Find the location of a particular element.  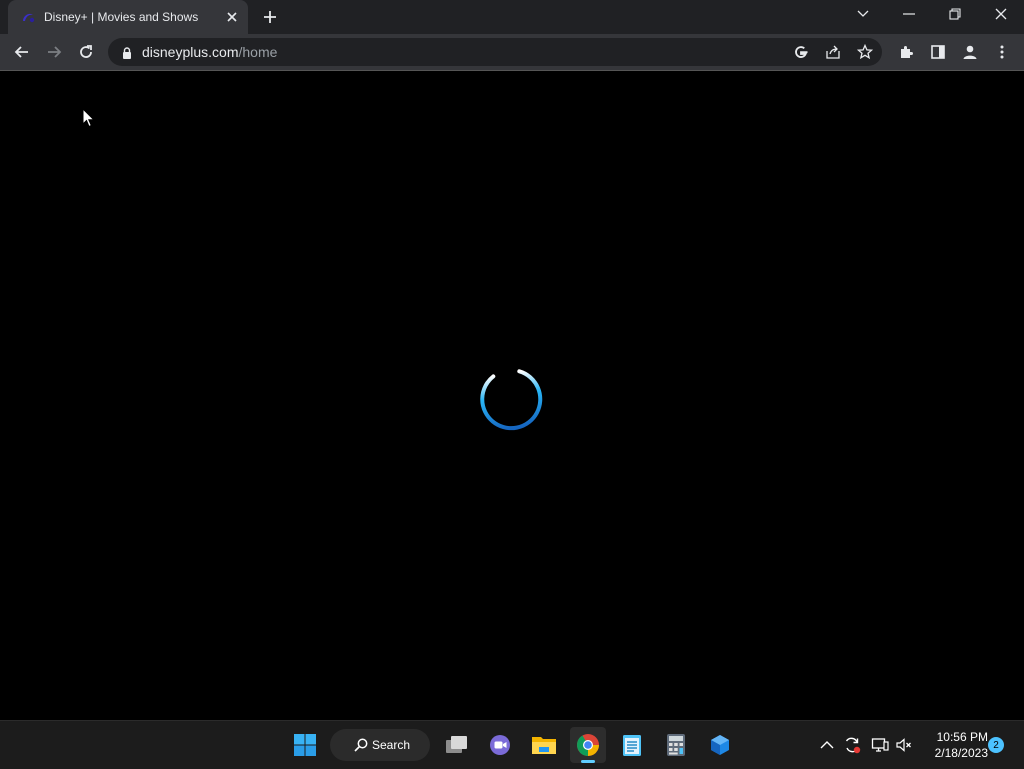

file-explorer-icon is located at coordinates (544, 745).